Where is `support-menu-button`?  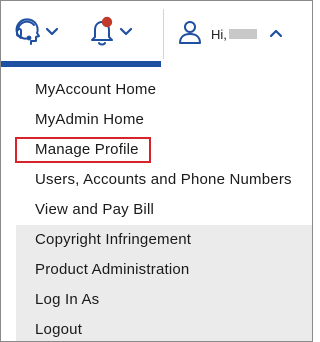 support-menu-button is located at coordinates (37, 33).